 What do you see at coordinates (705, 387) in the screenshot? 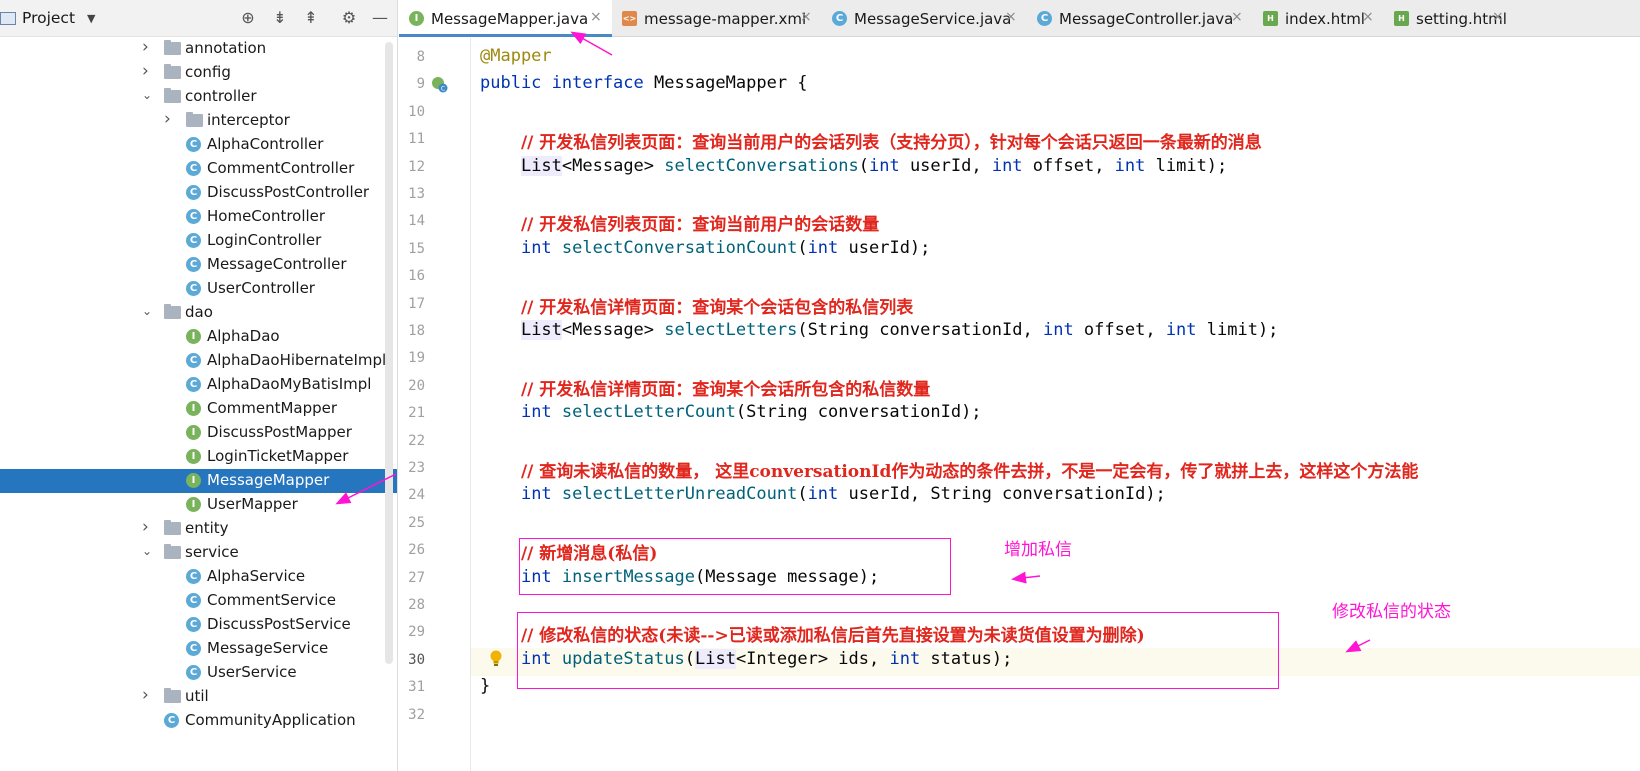
I see `code-line: // 开发私信详情页面：查询某个会话所包含的私信数量` at bounding box center [705, 387].